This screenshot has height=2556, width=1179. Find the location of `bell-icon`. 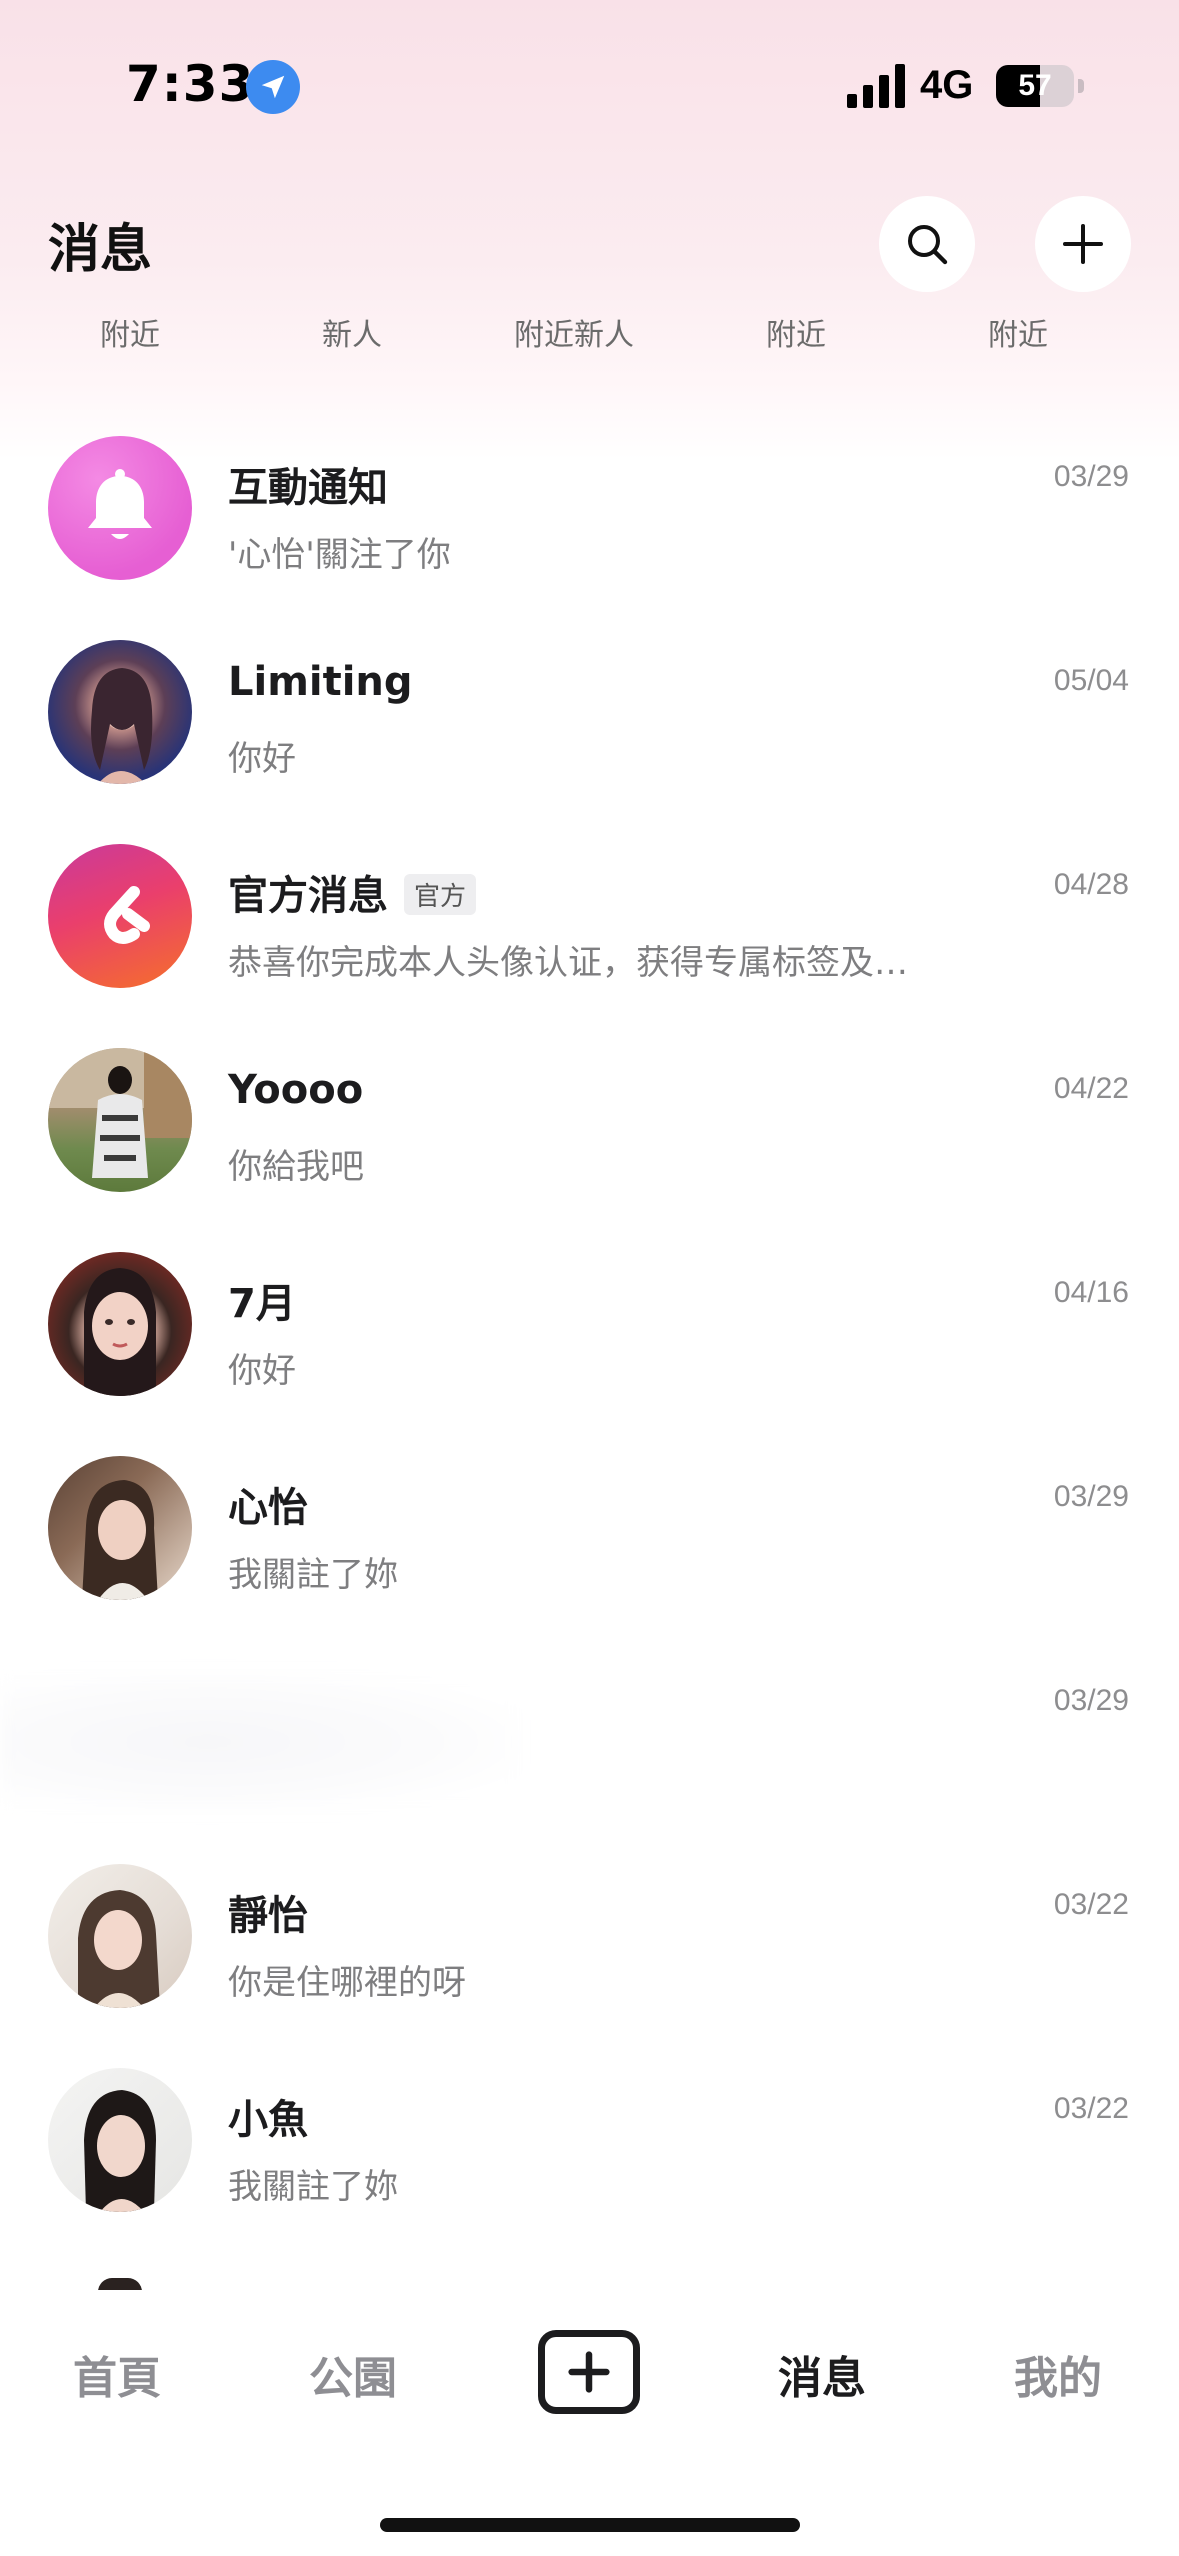

bell-icon is located at coordinates (120, 504).